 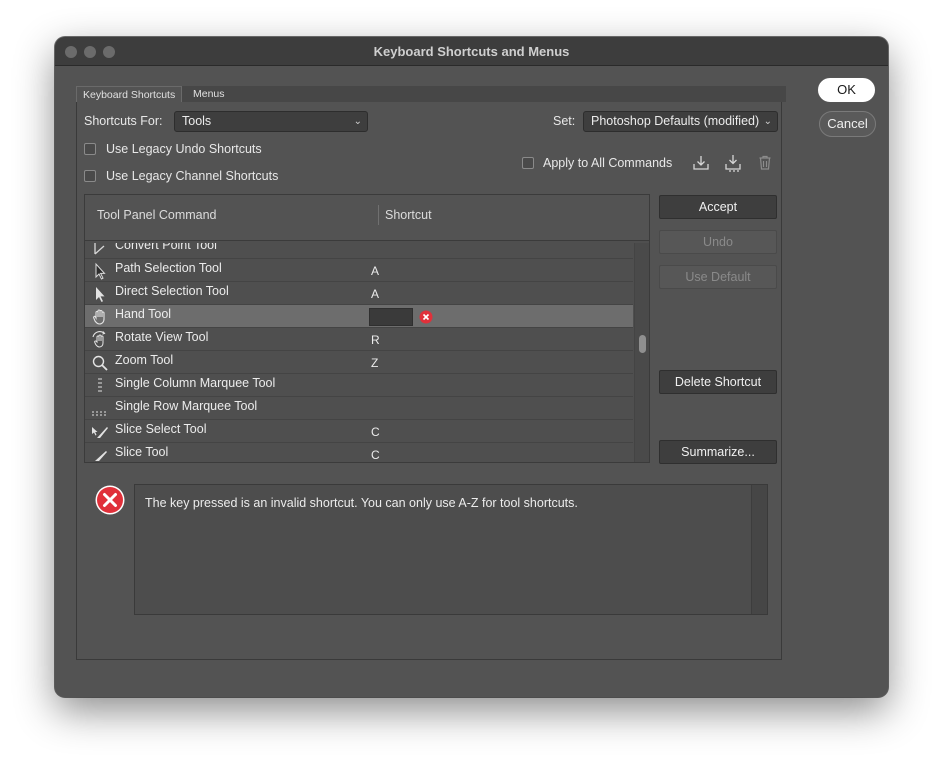 What do you see at coordinates (184, 149) in the screenshot?
I see `legacy-undo-label: Use Legacy Undo Shortcuts` at bounding box center [184, 149].